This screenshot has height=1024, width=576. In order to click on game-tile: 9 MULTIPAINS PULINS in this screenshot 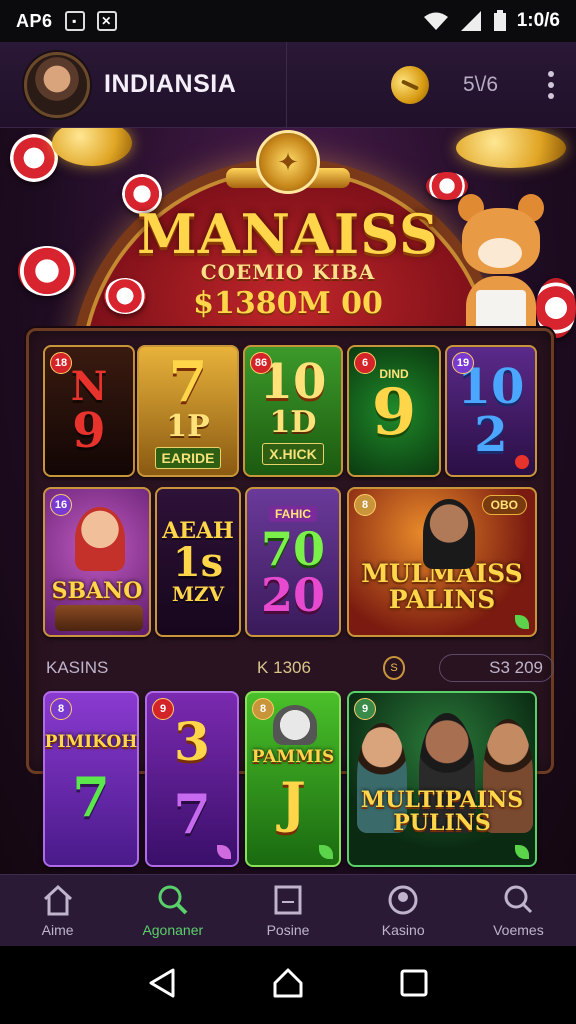, I will do `click(442, 779)`.